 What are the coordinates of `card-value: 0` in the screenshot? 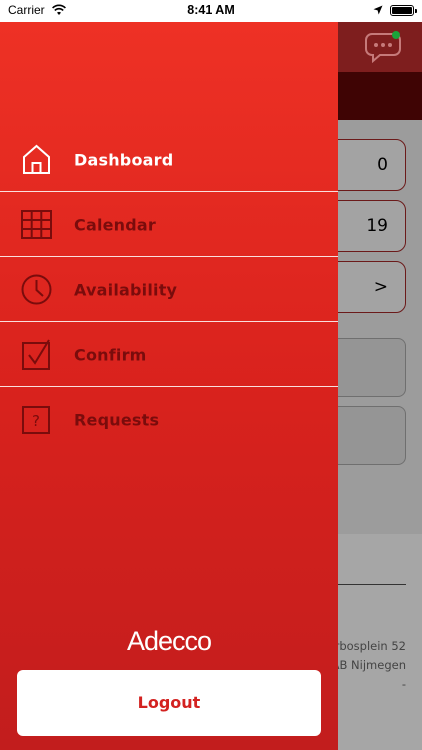 It's located at (382, 165).